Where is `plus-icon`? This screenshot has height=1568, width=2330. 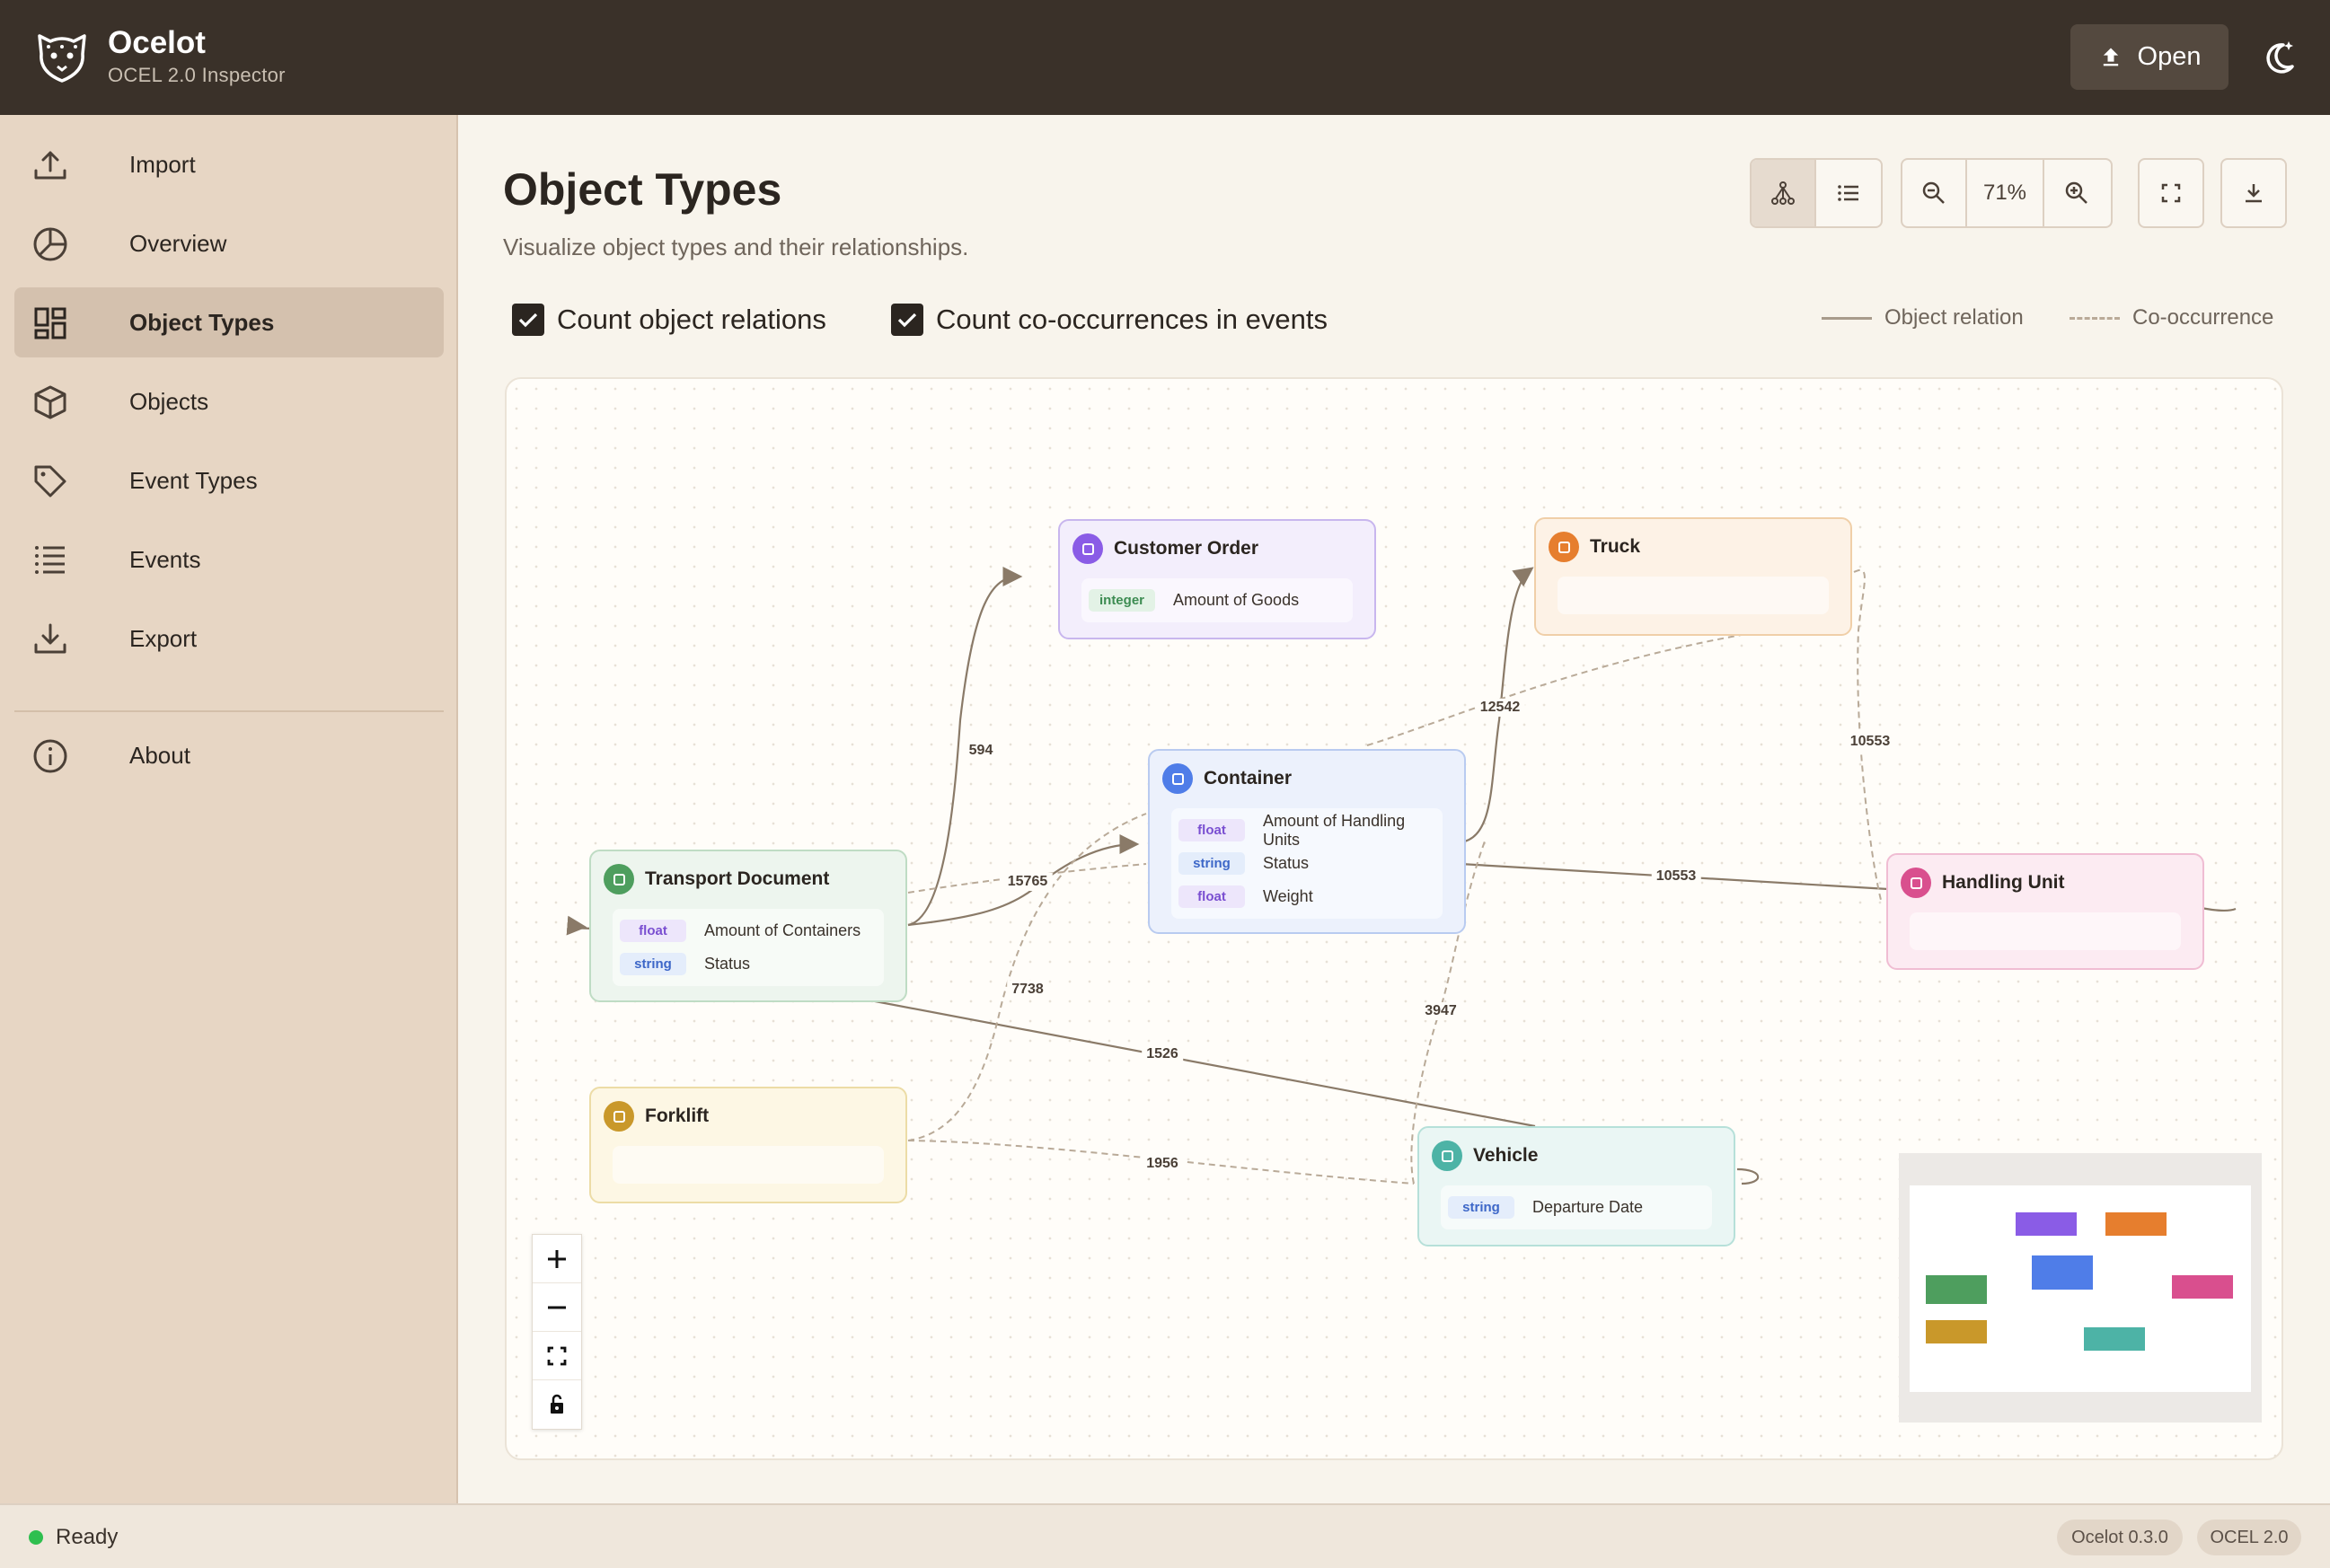
plus-icon is located at coordinates (557, 1258).